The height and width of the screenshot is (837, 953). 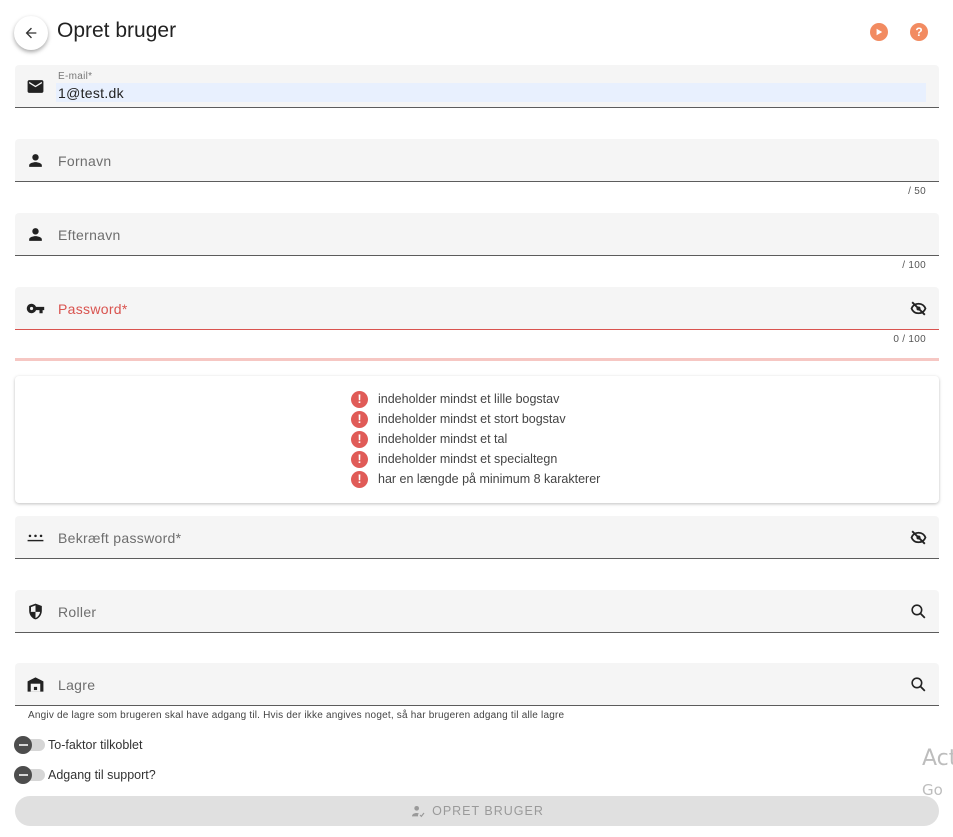 I want to click on email-input: 1@test.dk, so click(x=491, y=92).